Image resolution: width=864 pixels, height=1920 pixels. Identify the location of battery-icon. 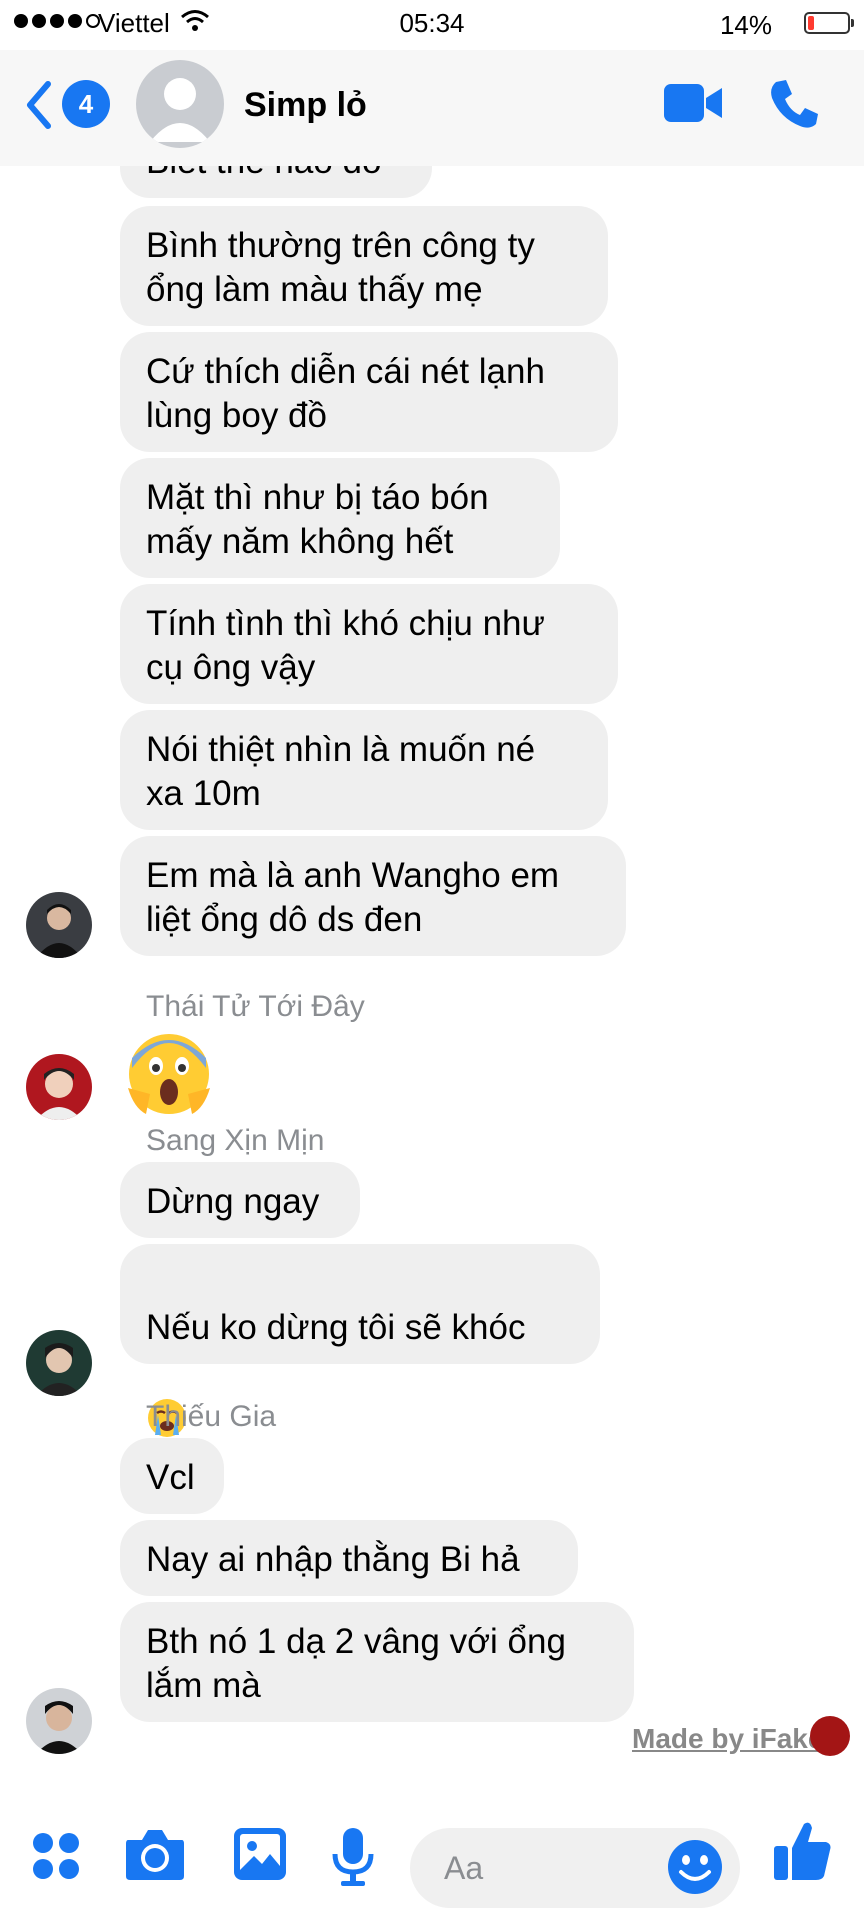
(829, 23).